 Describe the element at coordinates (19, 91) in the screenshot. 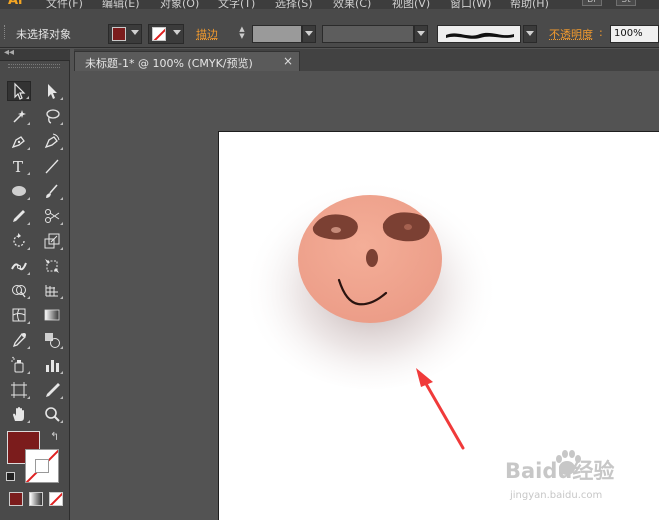

I see `selection-tool-icon` at that location.